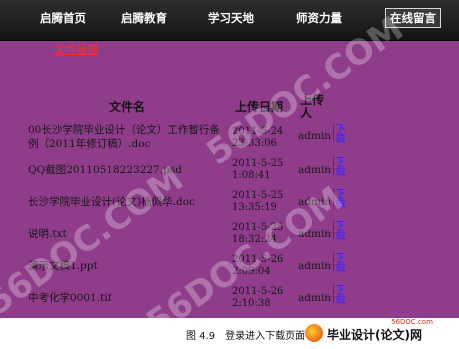  What do you see at coordinates (258, 297) in the screenshot?
I see `table-row-date: 2011-5-26 2:10:38` at bounding box center [258, 297].